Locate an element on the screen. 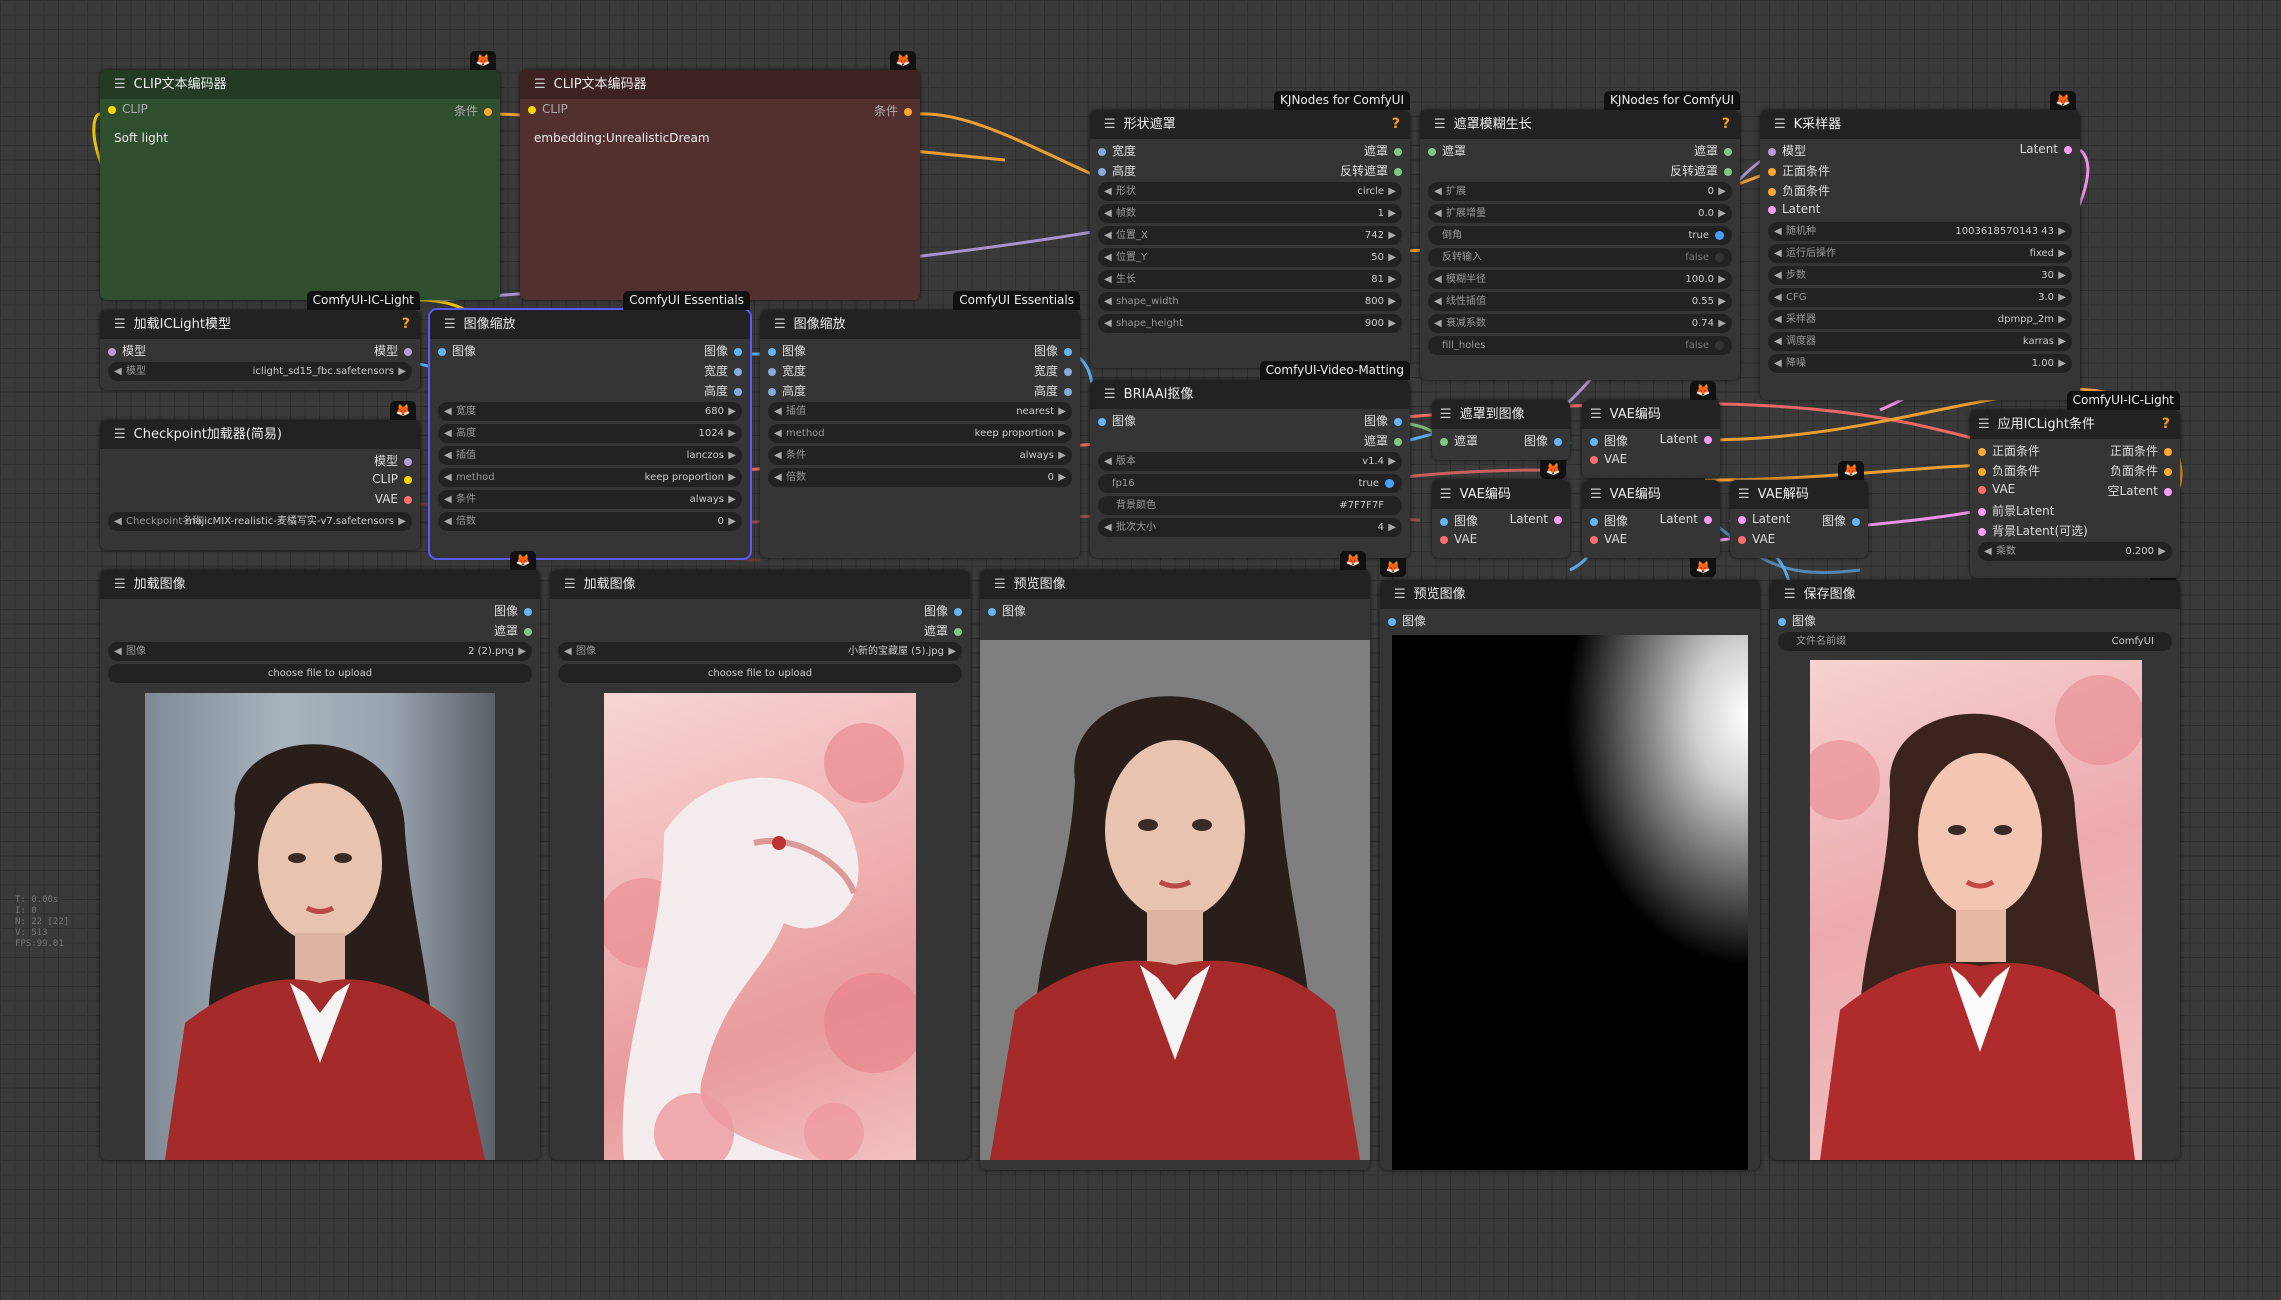  frames-widget: ◀ 帧数 1 ▶ is located at coordinates (1250, 213).